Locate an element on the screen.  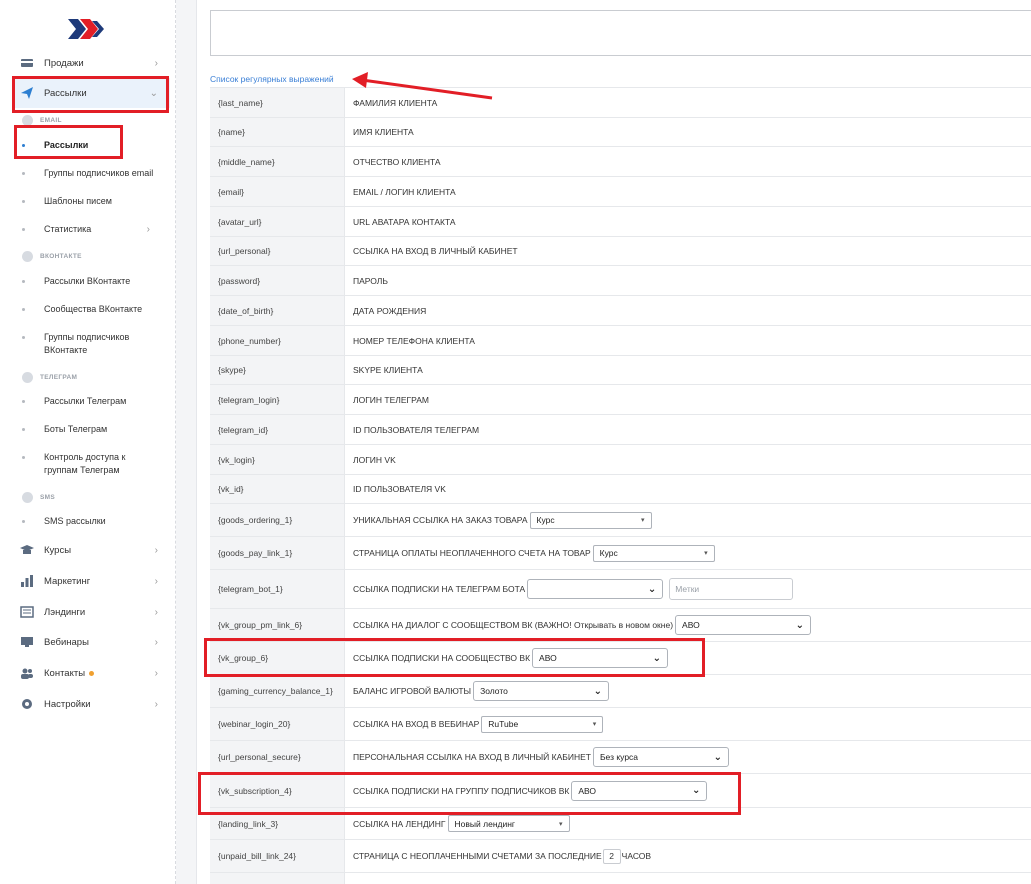
sidebar-subitem: Боты Телеграм is located at coordinates (97, 429).